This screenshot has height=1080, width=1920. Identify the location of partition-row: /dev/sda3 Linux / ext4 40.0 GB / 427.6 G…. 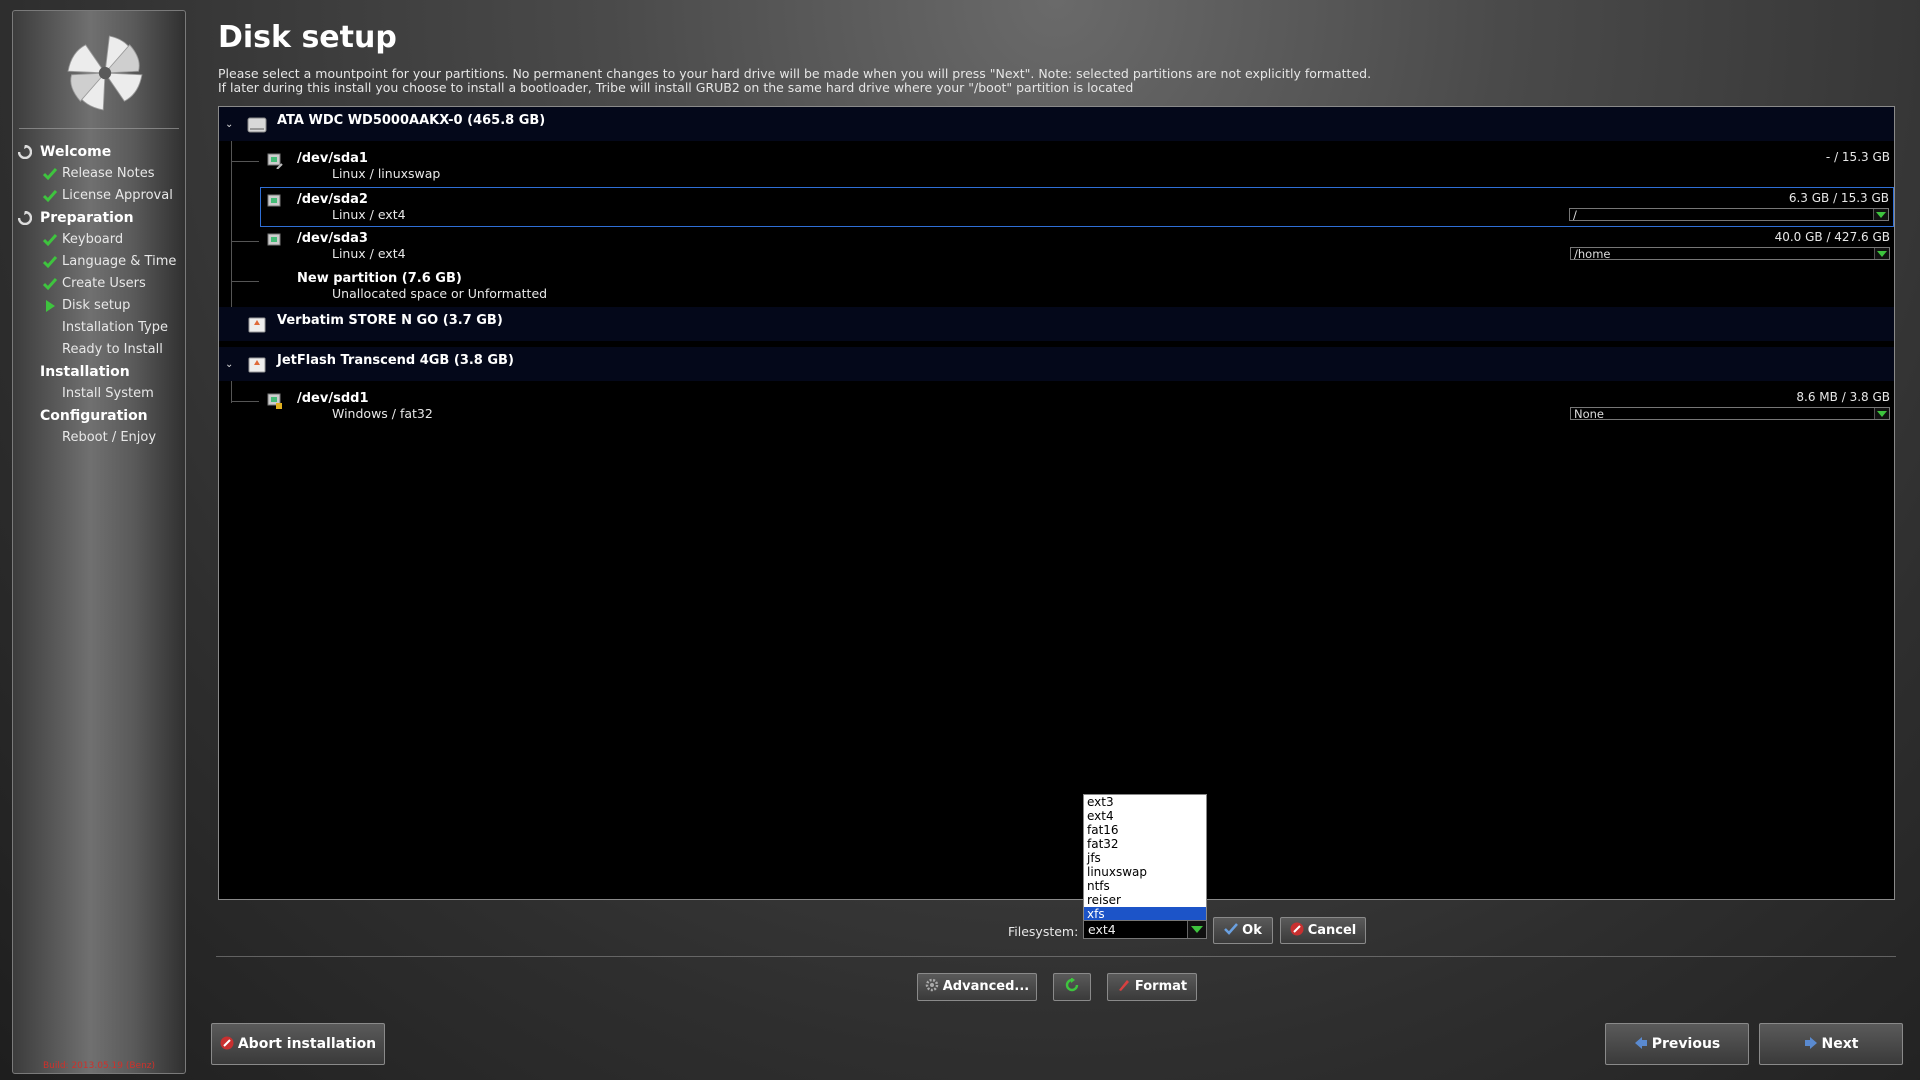
(1056, 246).